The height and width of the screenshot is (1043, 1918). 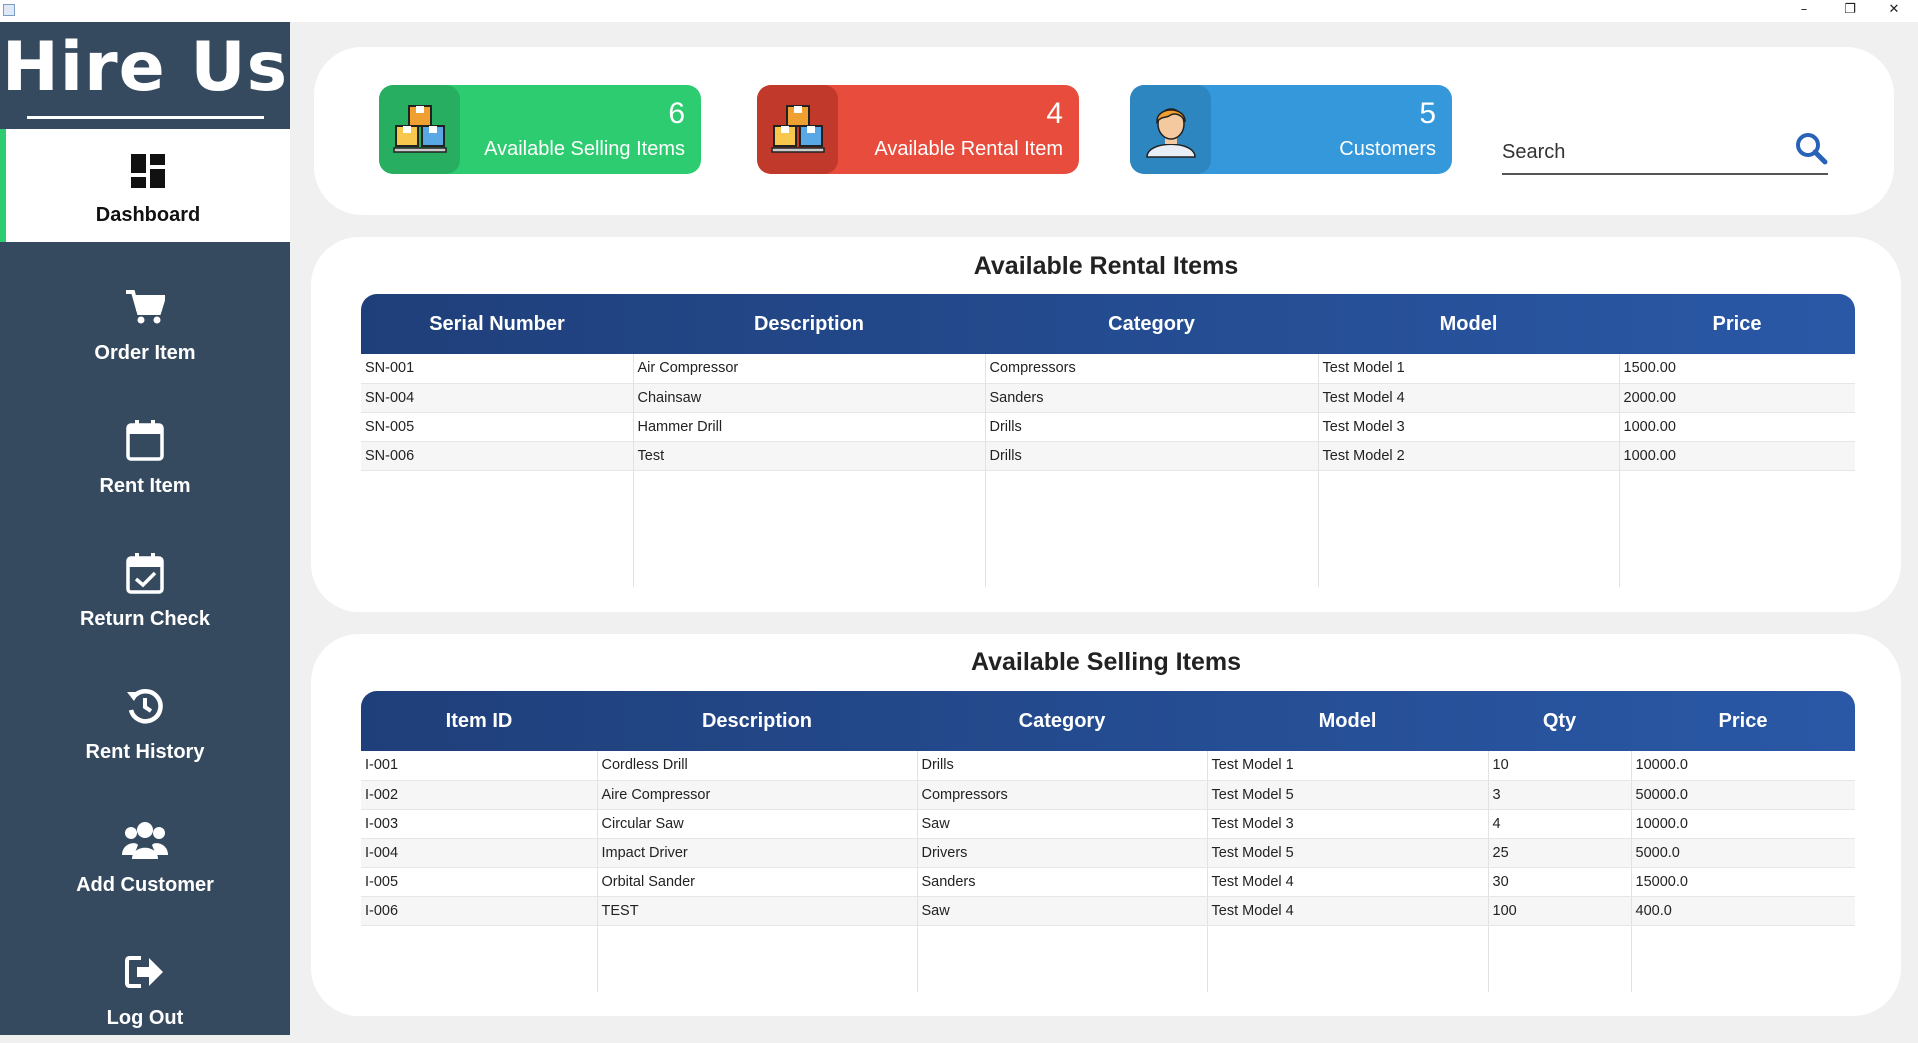 I want to click on search-input, so click(x=1642, y=152).